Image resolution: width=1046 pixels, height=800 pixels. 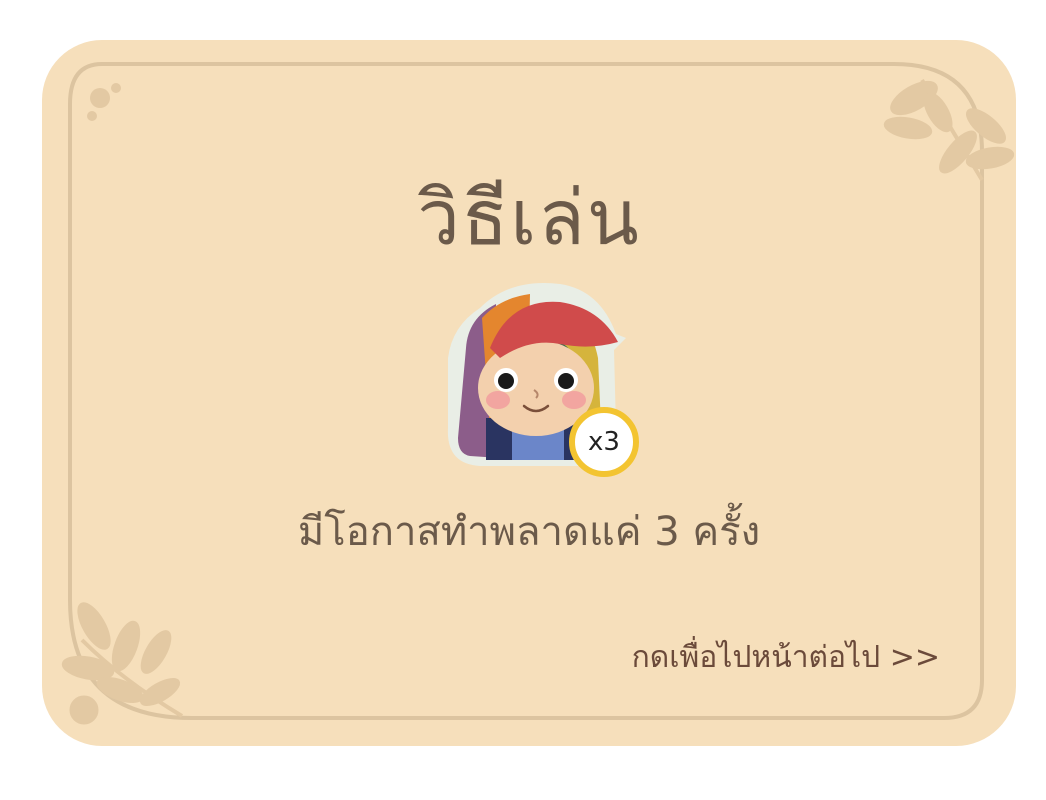 What do you see at coordinates (604, 442) in the screenshot?
I see `lives-badge: x3` at bounding box center [604, 442].